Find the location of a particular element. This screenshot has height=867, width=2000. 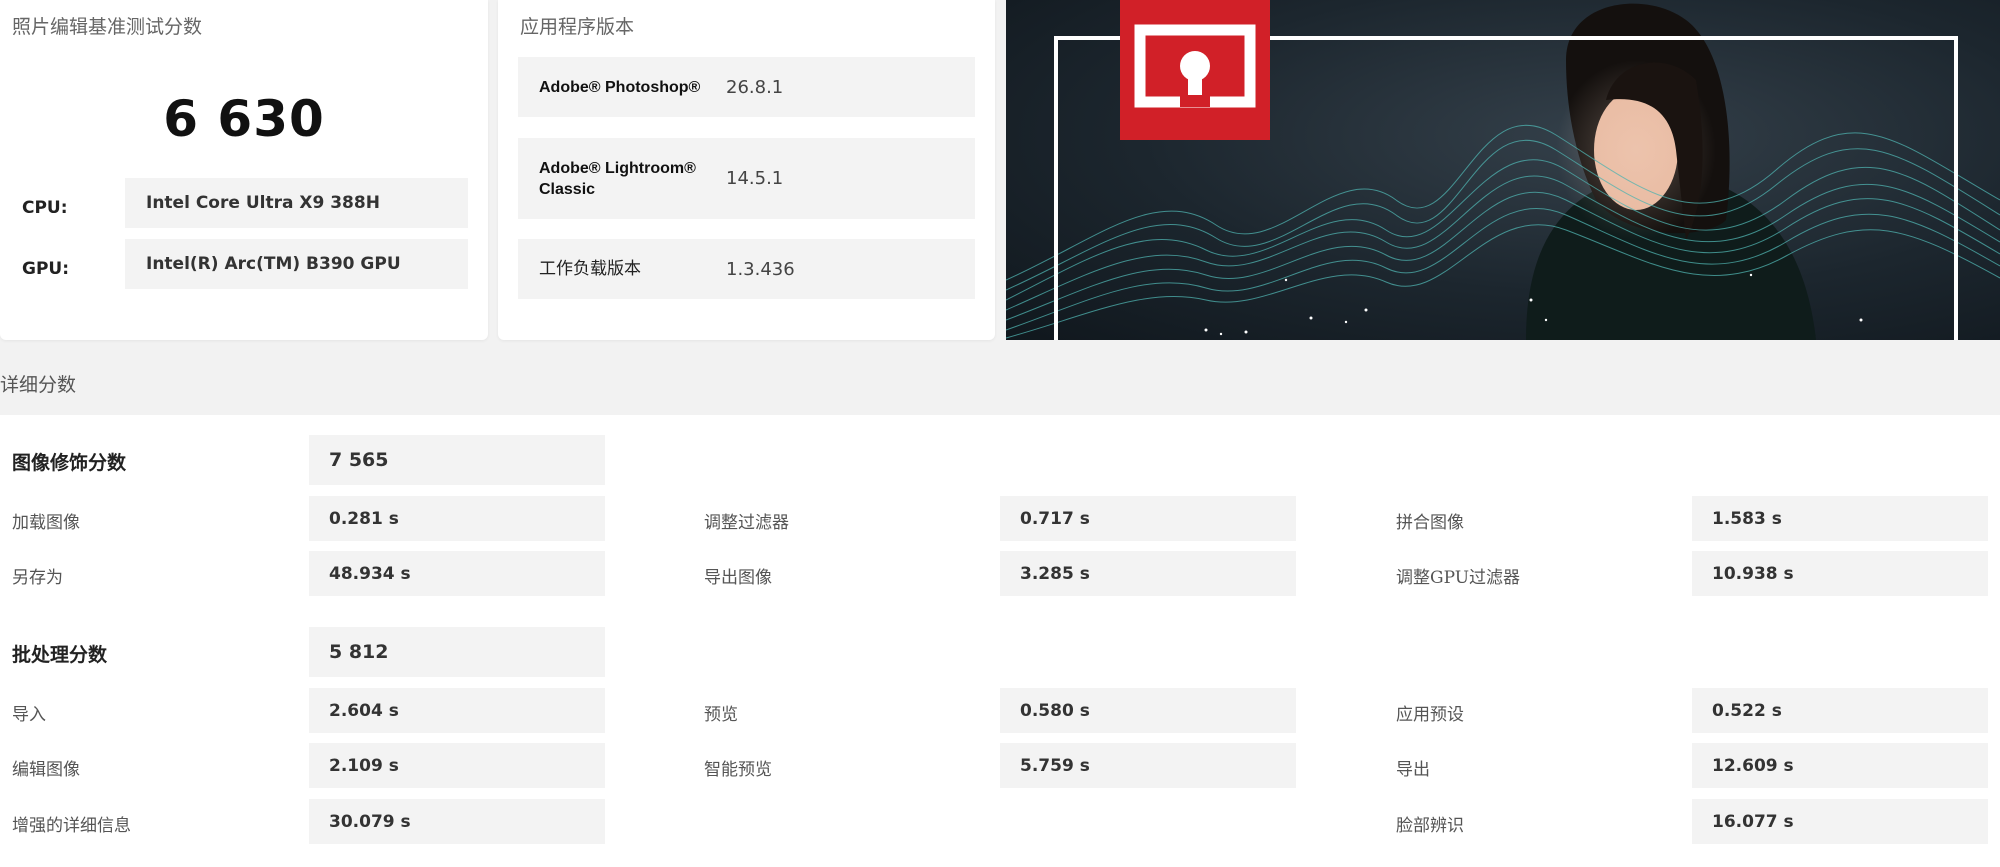

version-row-lightroom: Adobe® Lightroom® Classic 14.5.1 is located at coordinates (746, 178).